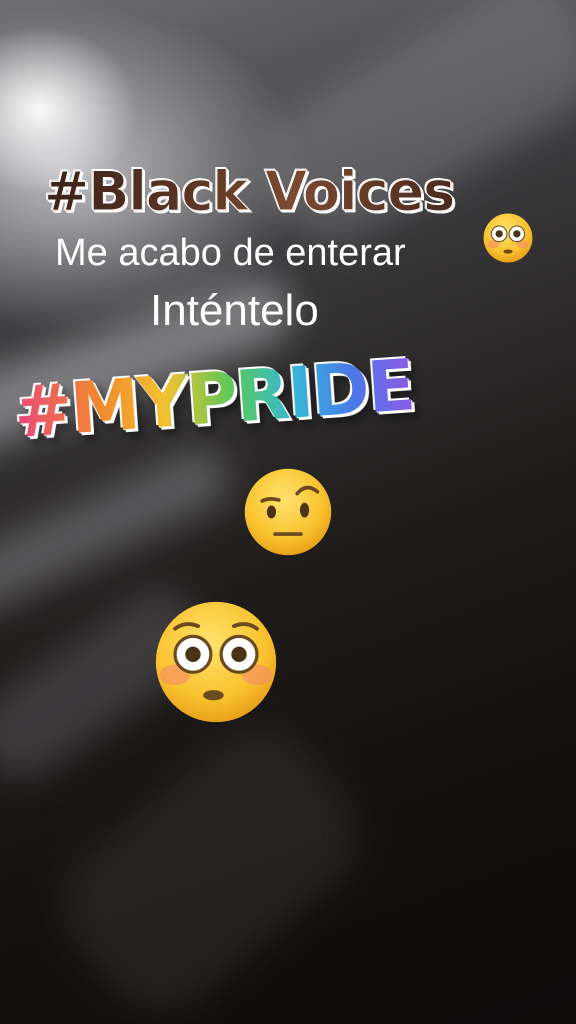  Describe the element at coordinates (288, 512) in the screenshot. I see `face-with-raised-eyebrow-icon` at that location.